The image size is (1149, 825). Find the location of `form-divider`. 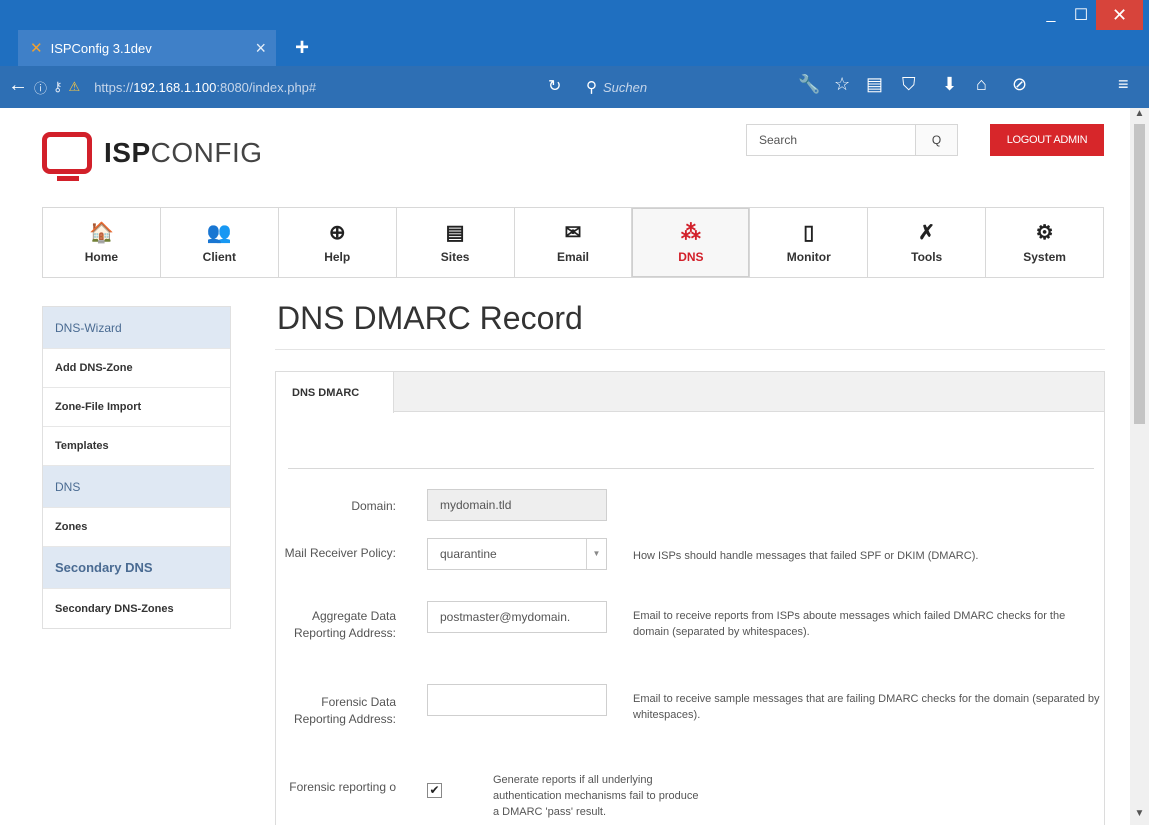

form-divider is located at coordinates (691, 468).